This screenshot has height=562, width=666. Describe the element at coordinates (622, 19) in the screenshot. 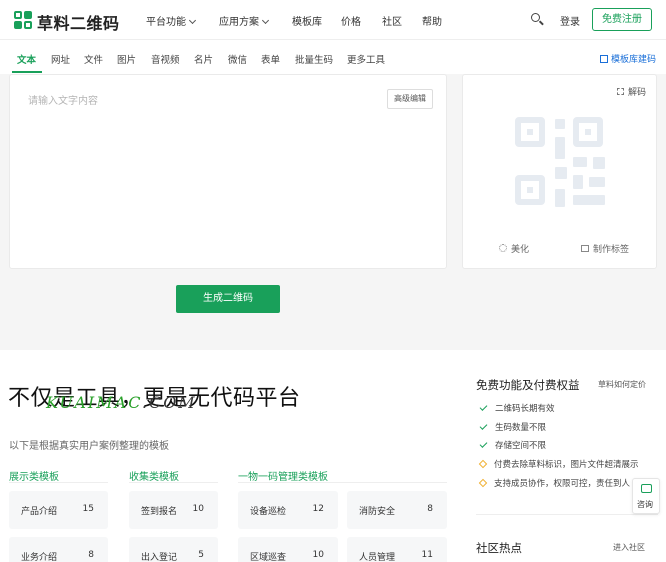

I see `register-button: 免费注册` at that location.